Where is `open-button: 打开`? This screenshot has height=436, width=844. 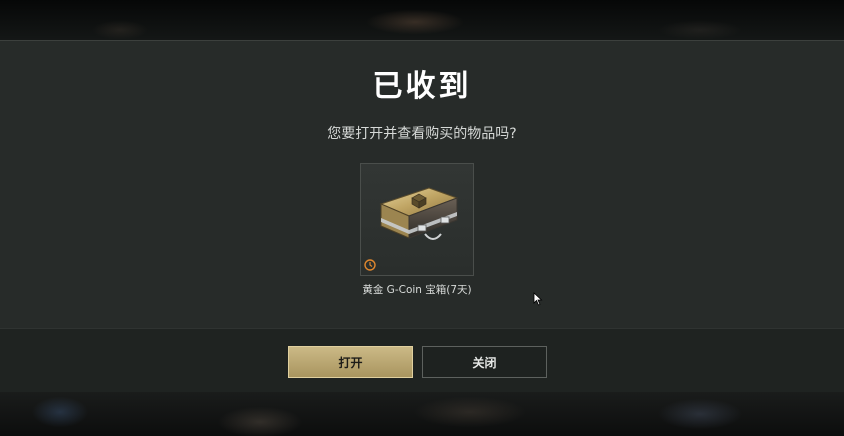
open-button: 打开 is located at coordinates (350, 362).